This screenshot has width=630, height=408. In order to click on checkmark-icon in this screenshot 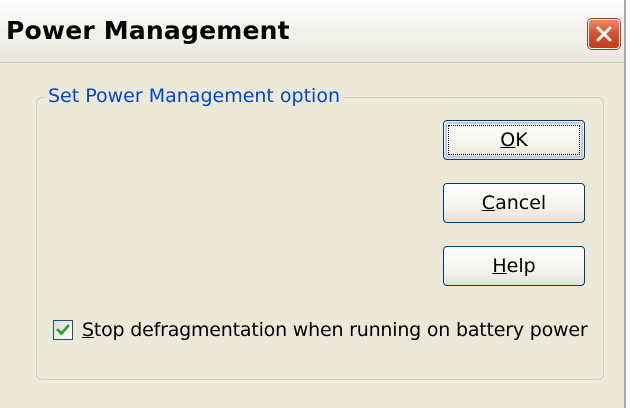, I will do `click(63, 330)`.